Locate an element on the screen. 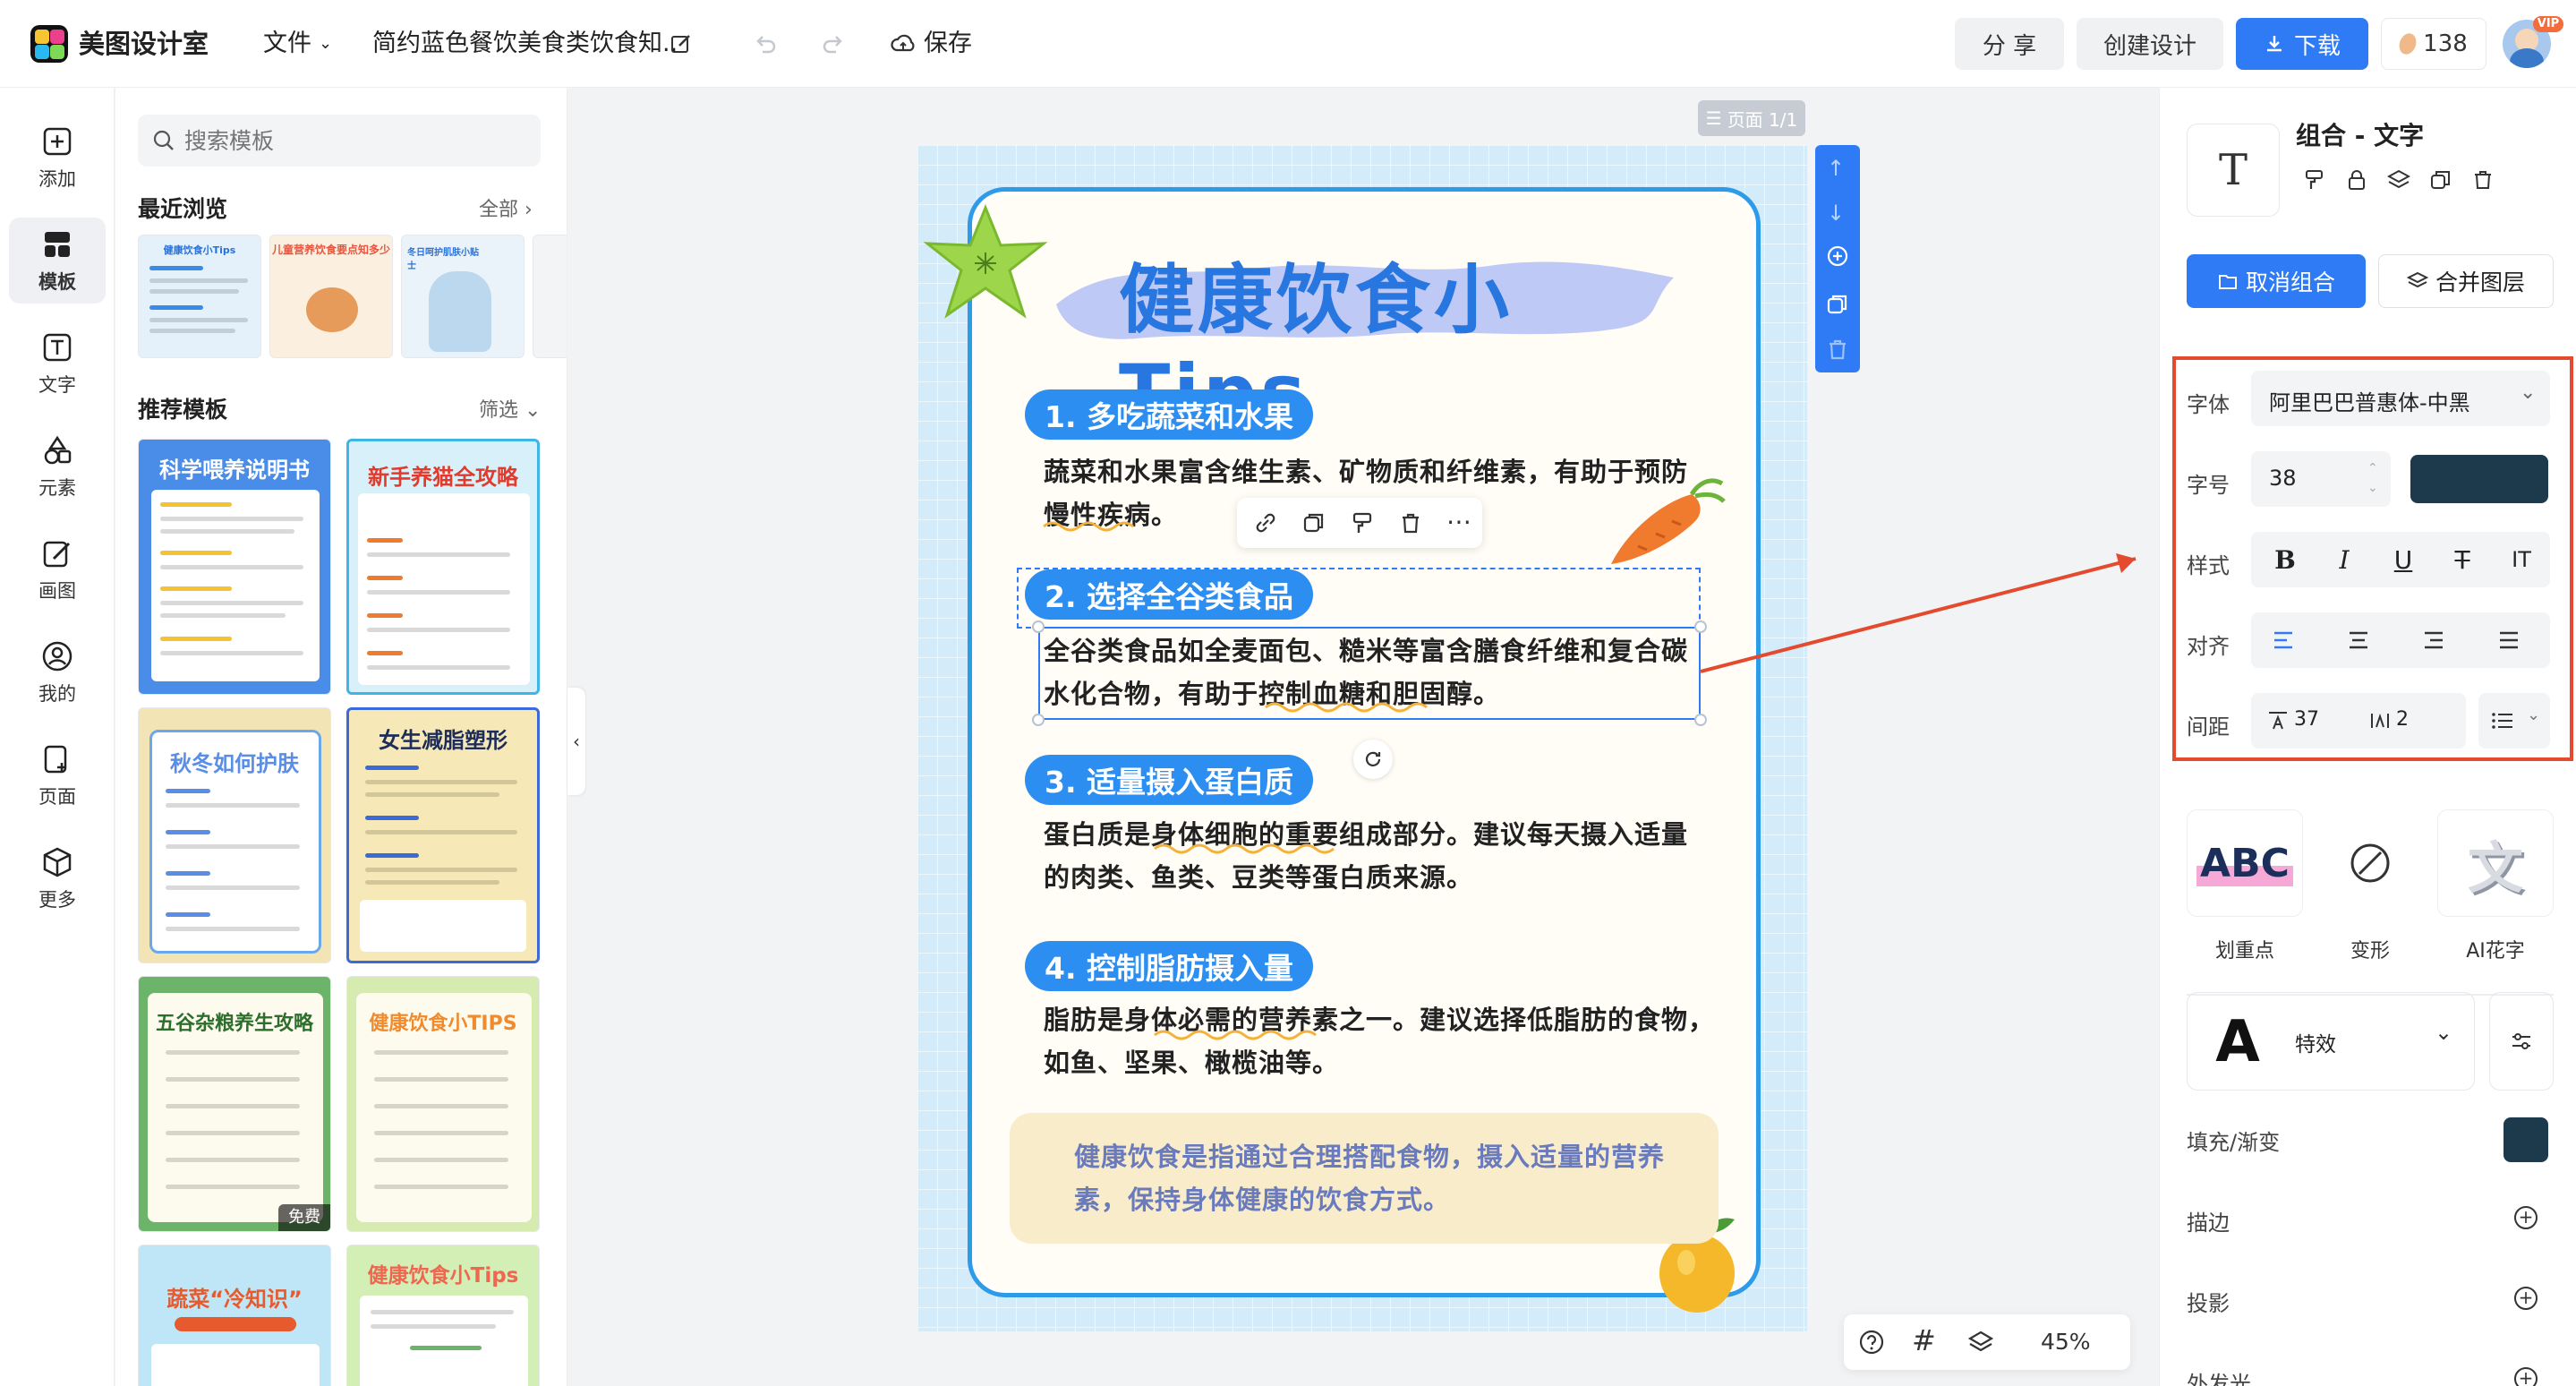 The image size is (2576, 1386). app-name: 美图设计室 is located at coordinates (144, 44).